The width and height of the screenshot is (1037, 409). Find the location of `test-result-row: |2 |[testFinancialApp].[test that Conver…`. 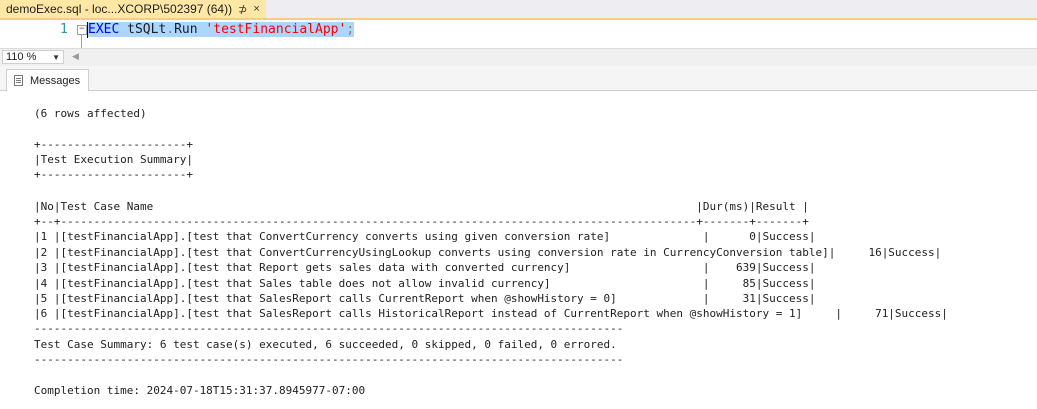

test-result-row: |2 |[testFinancialApp].[test that Conver… is located at coordinates (488, 252).